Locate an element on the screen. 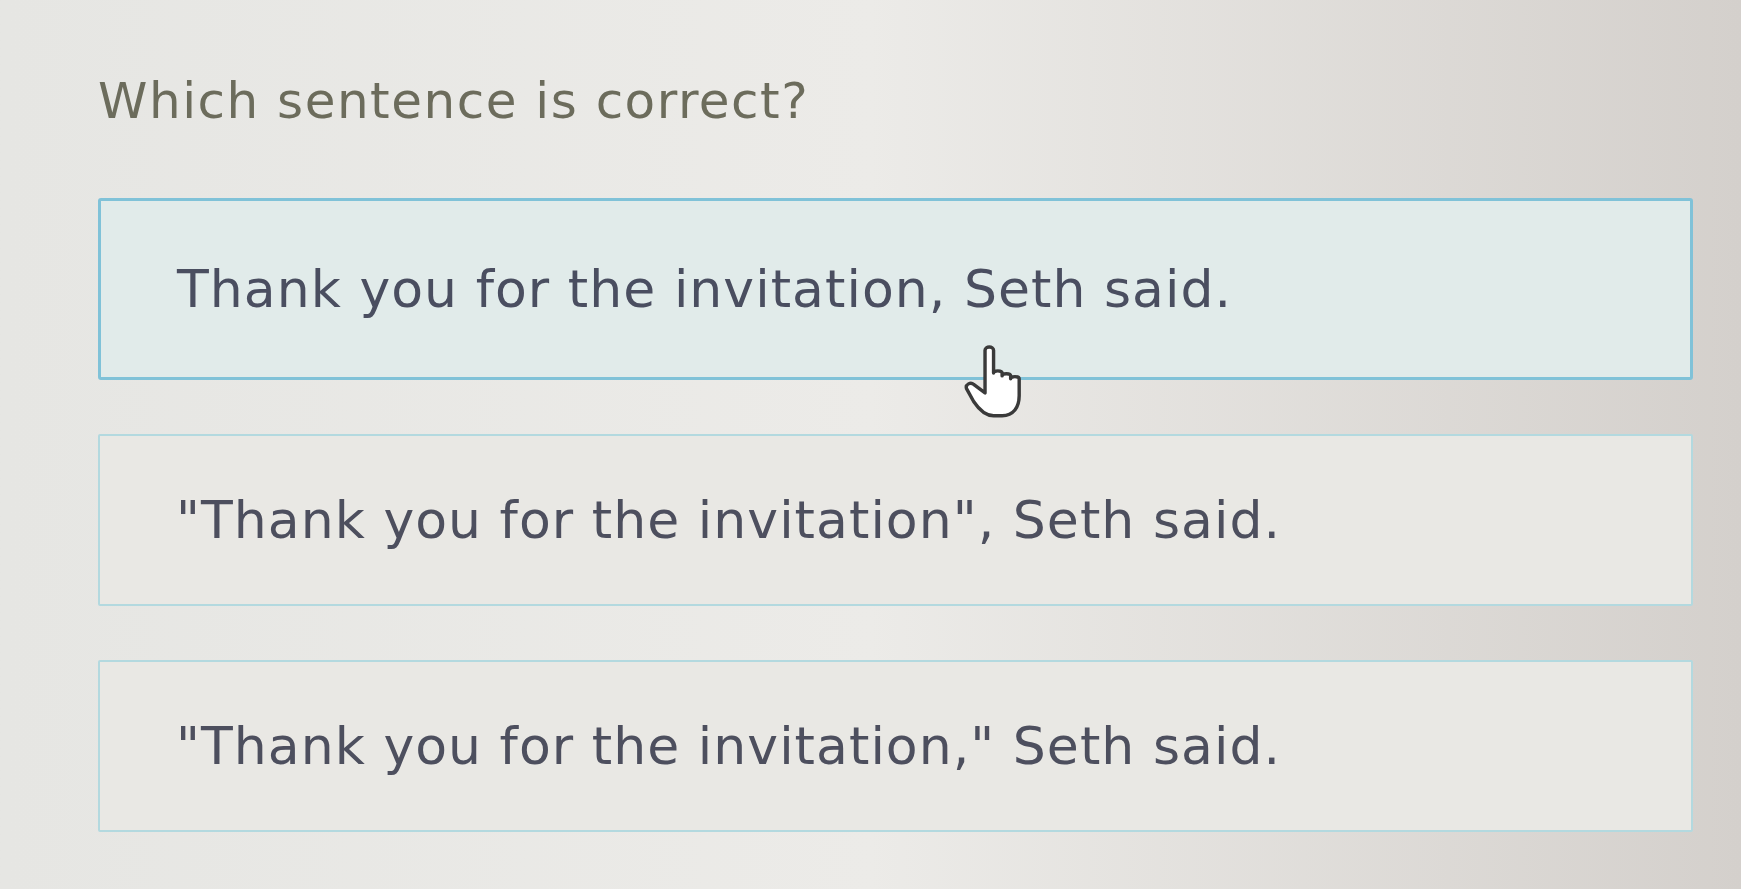 The width and height of the screenshot is (1741, 889). question-text: Which sentence is correct? is located at coordinates (454, 101).